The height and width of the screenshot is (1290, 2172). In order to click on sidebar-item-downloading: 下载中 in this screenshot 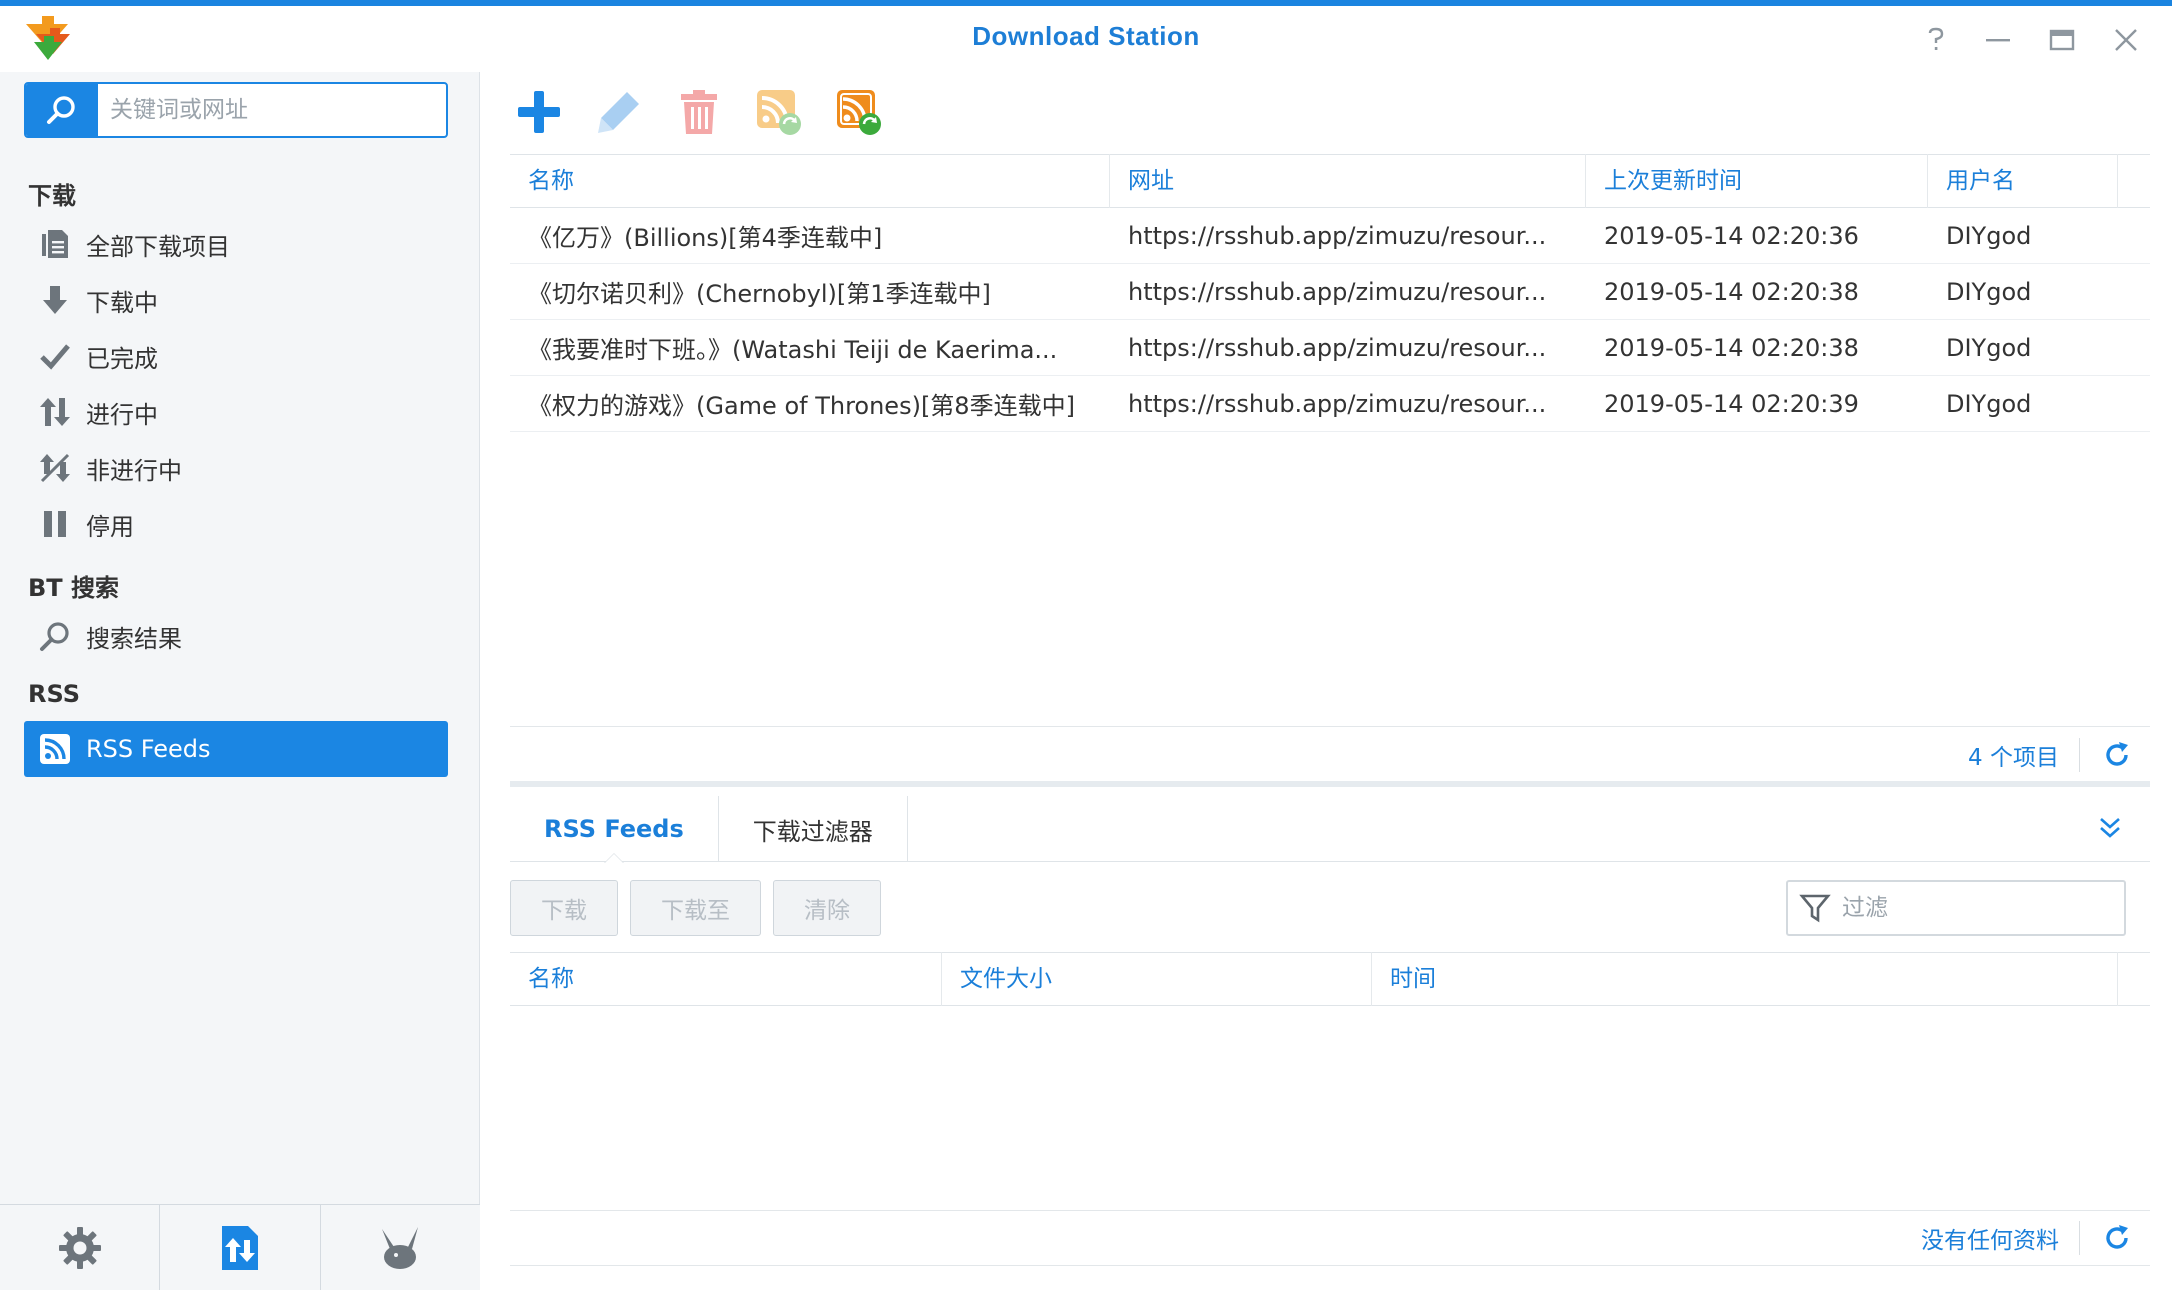, I will do `click(236, 300)`.